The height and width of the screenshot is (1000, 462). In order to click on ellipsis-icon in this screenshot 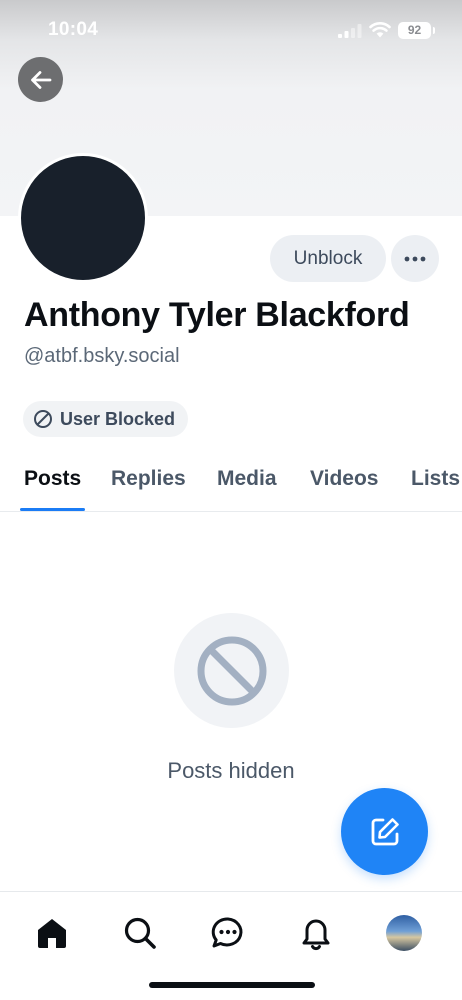, I will do `click(415, 258)`.